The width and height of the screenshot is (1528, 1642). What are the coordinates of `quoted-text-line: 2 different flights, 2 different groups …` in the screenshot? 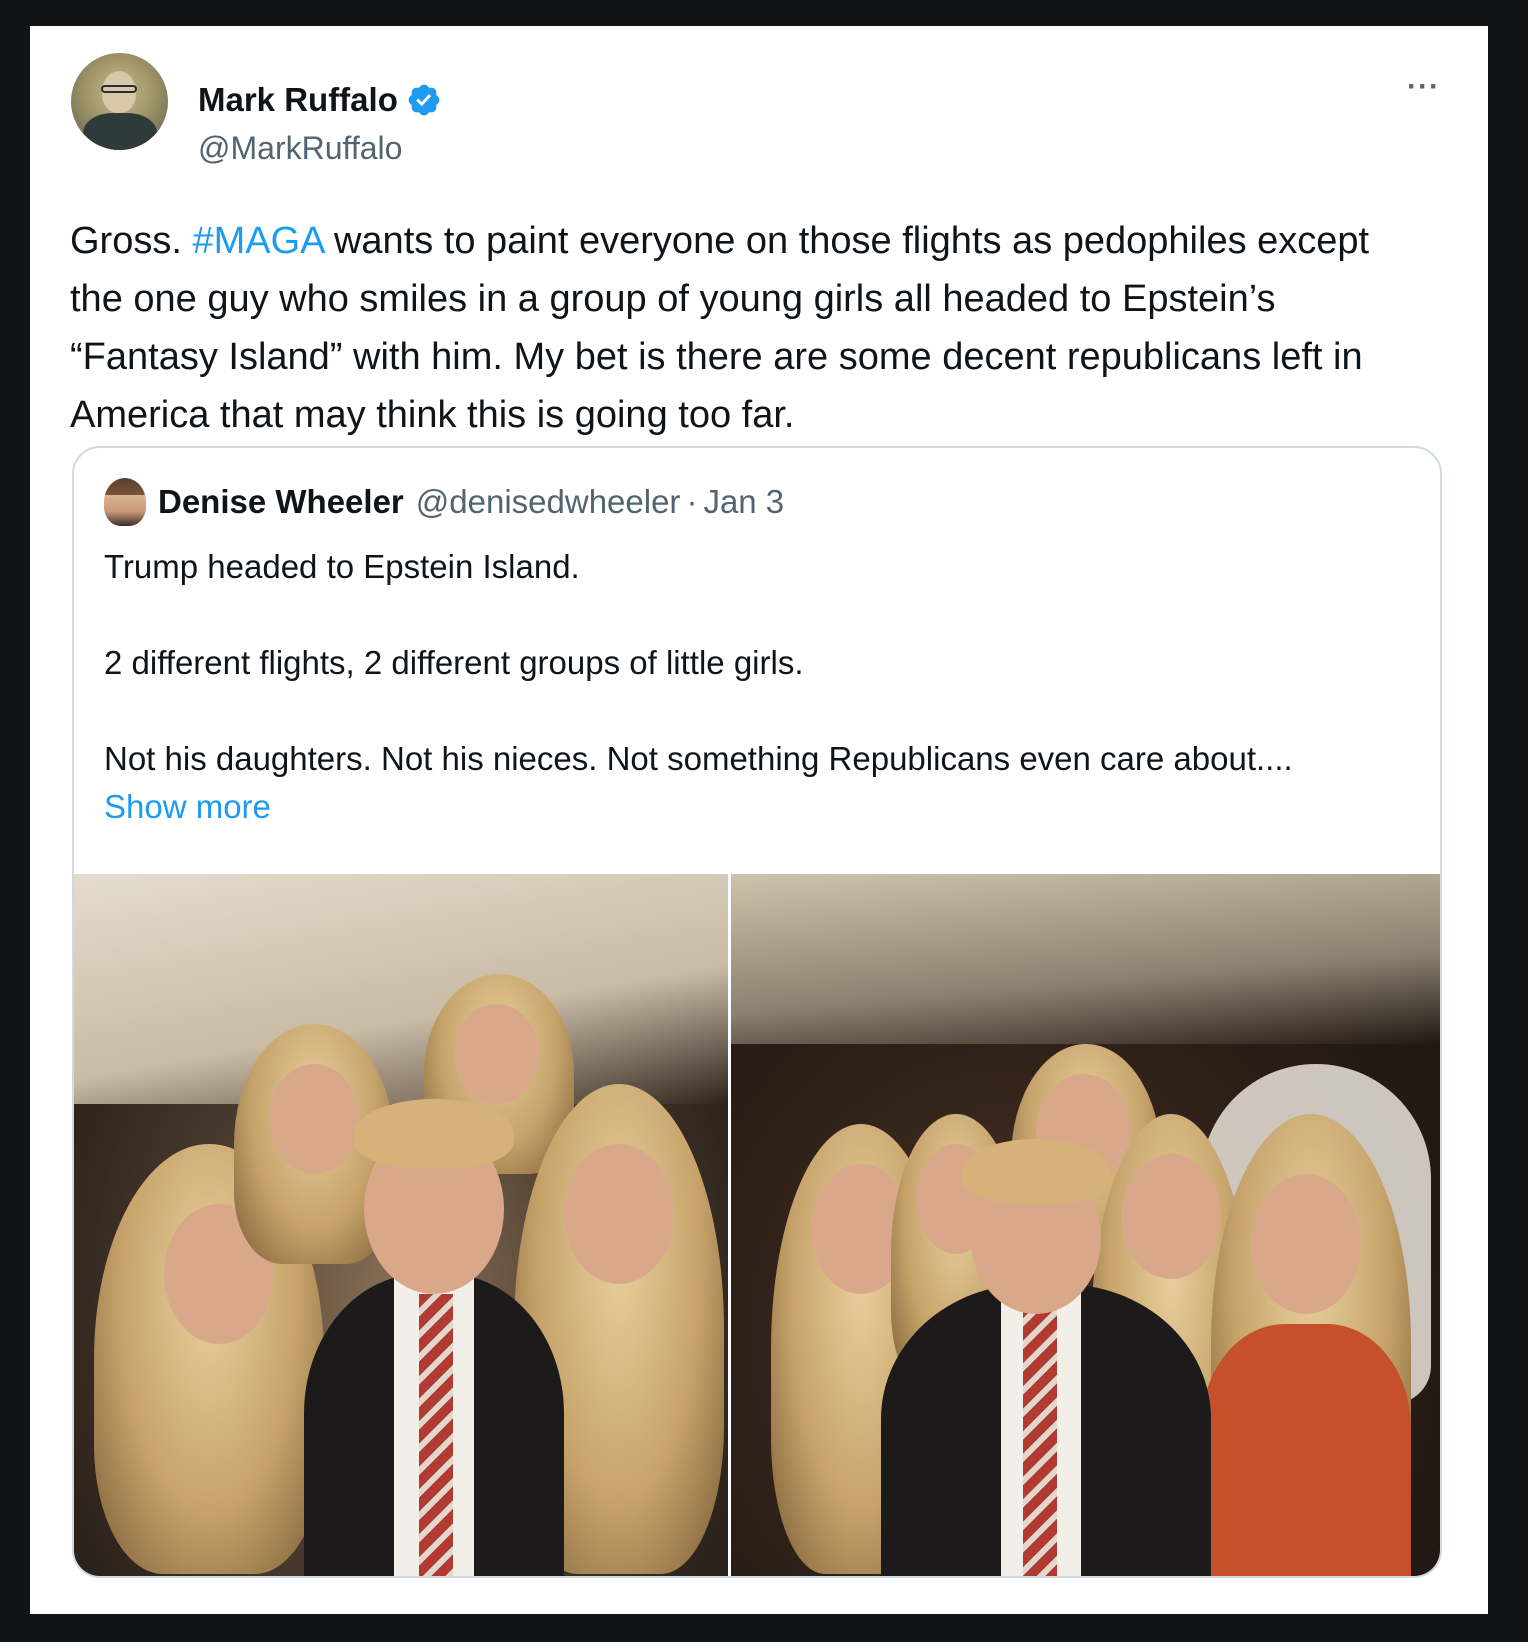 It's located at (454, 662).